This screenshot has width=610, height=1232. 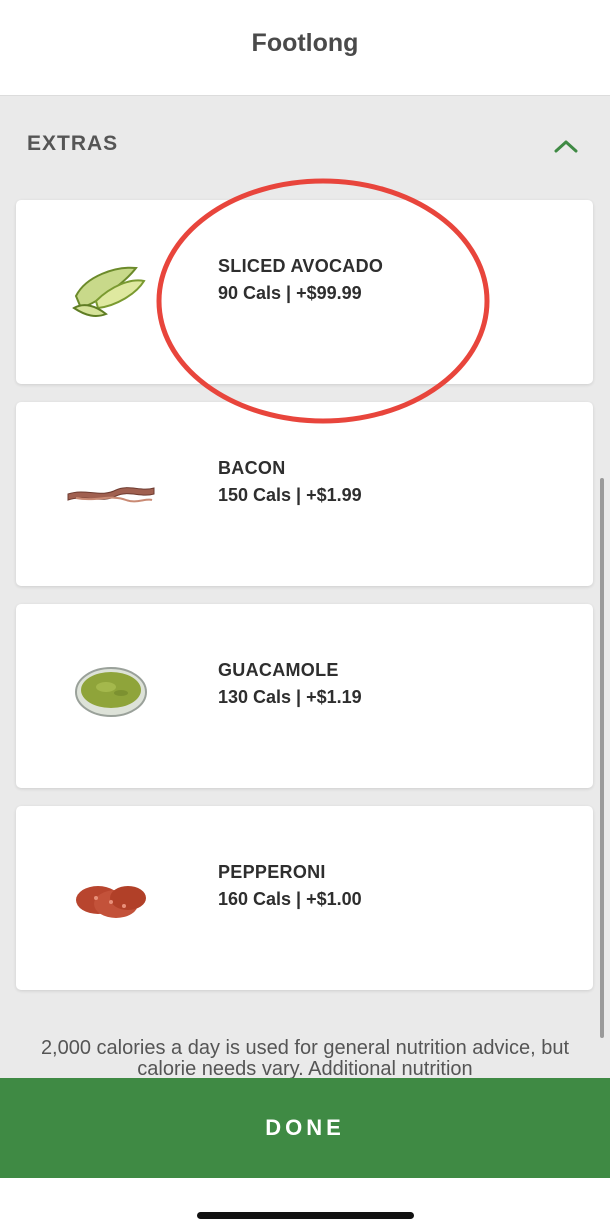 What do you see at coordinates (290, 899) in the screenshot?
I see `item-info: 160 Cals | +$1.00` at bounding box center [290, 899].